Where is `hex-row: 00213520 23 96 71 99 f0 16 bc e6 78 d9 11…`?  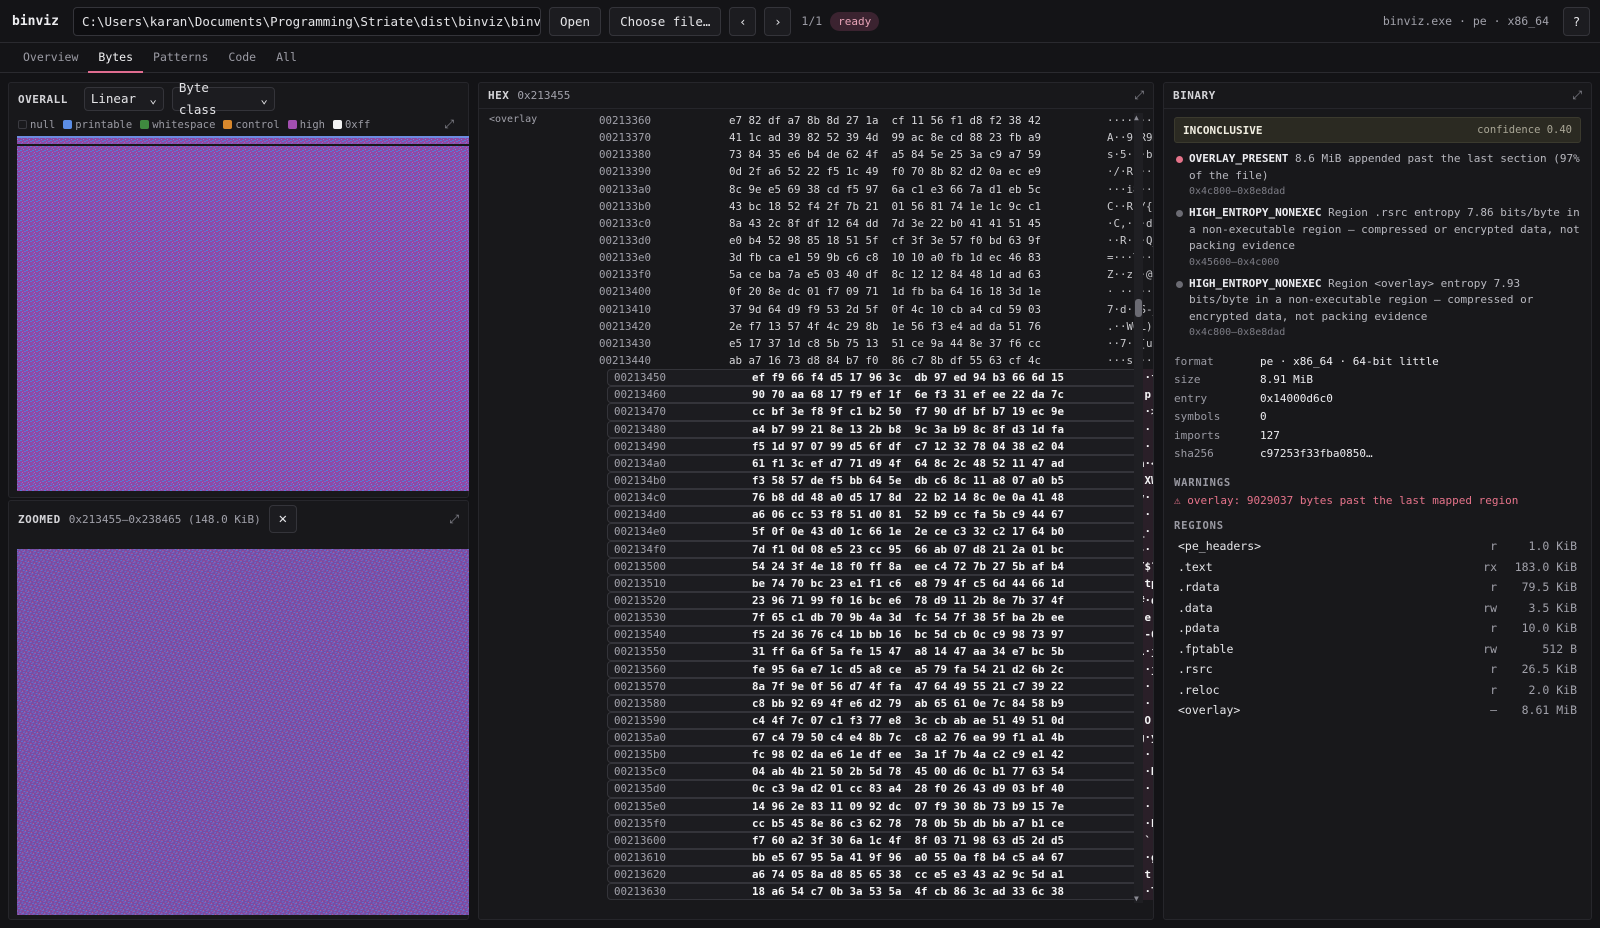 hex-row: 00213520 23 96 71 99 f0 16 bc e6 78 d9 11… is located at coordinates (880, 600).